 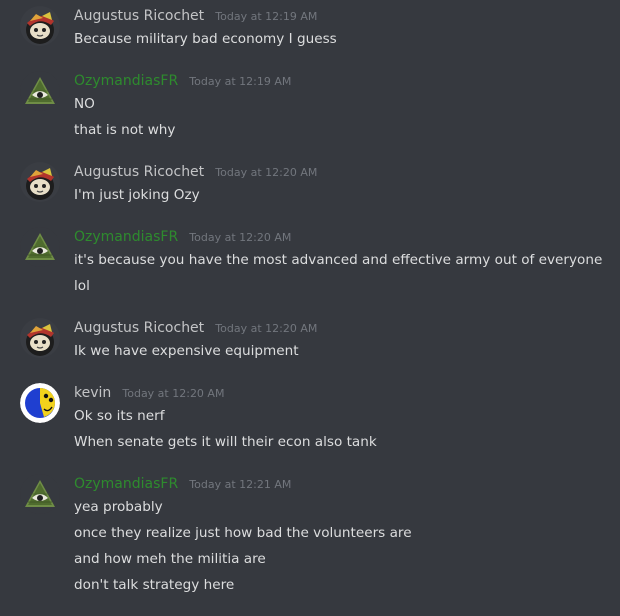 What do you see at coordinates (170, 559) in the screenshot?
I see `message-line: and how meh the militia are` at bounding box center [170, 559].